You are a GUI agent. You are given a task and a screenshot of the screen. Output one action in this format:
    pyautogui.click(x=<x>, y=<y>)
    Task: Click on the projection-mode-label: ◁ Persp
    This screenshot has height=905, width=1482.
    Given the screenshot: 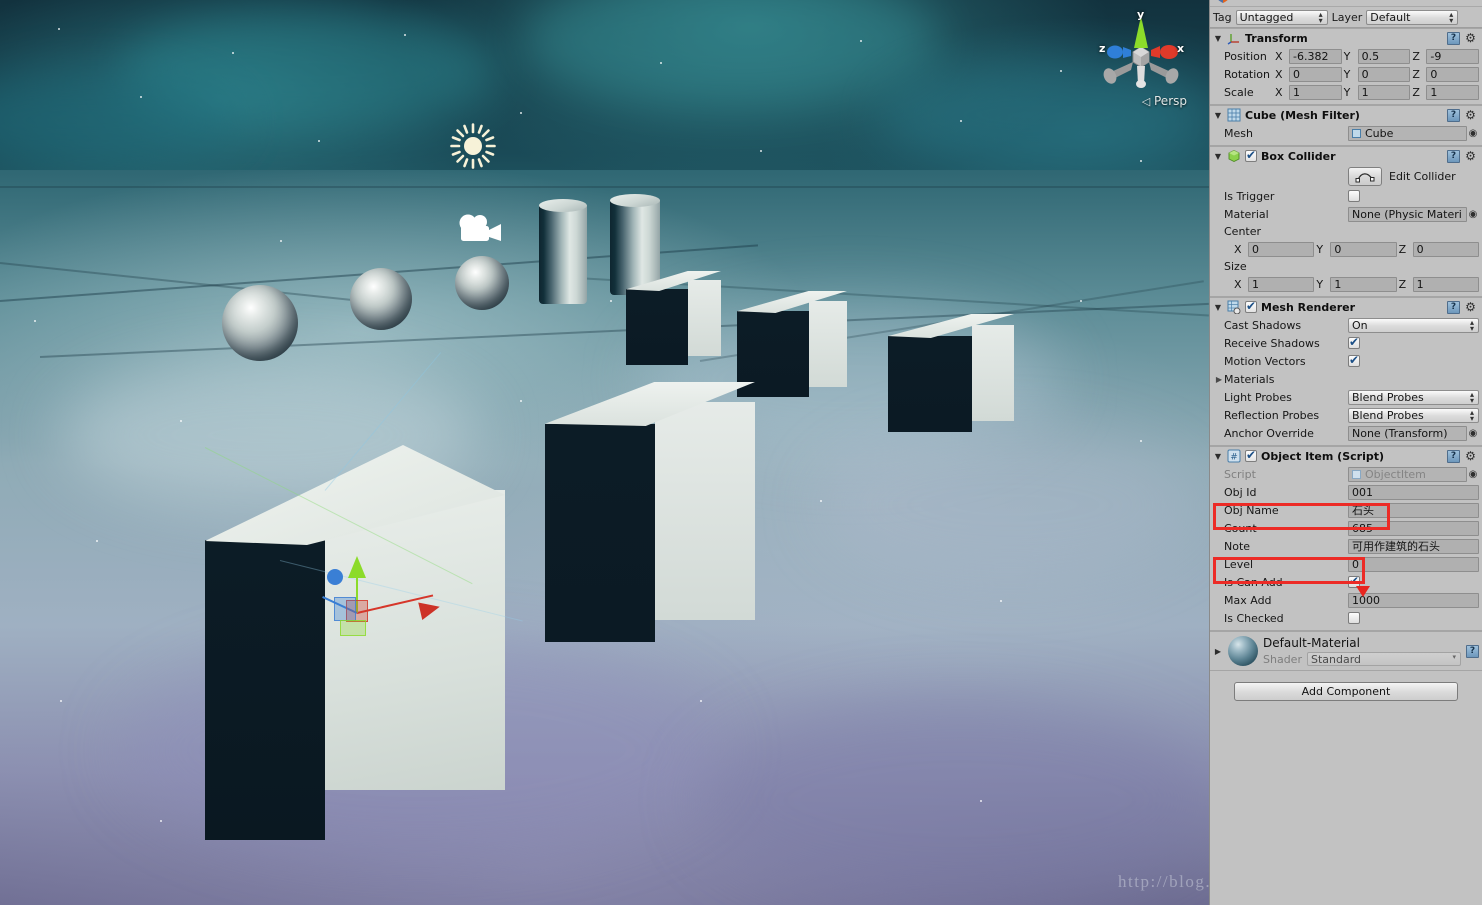 What is the action you would take?
    pyautogui.click(x=1164, y=101)
    